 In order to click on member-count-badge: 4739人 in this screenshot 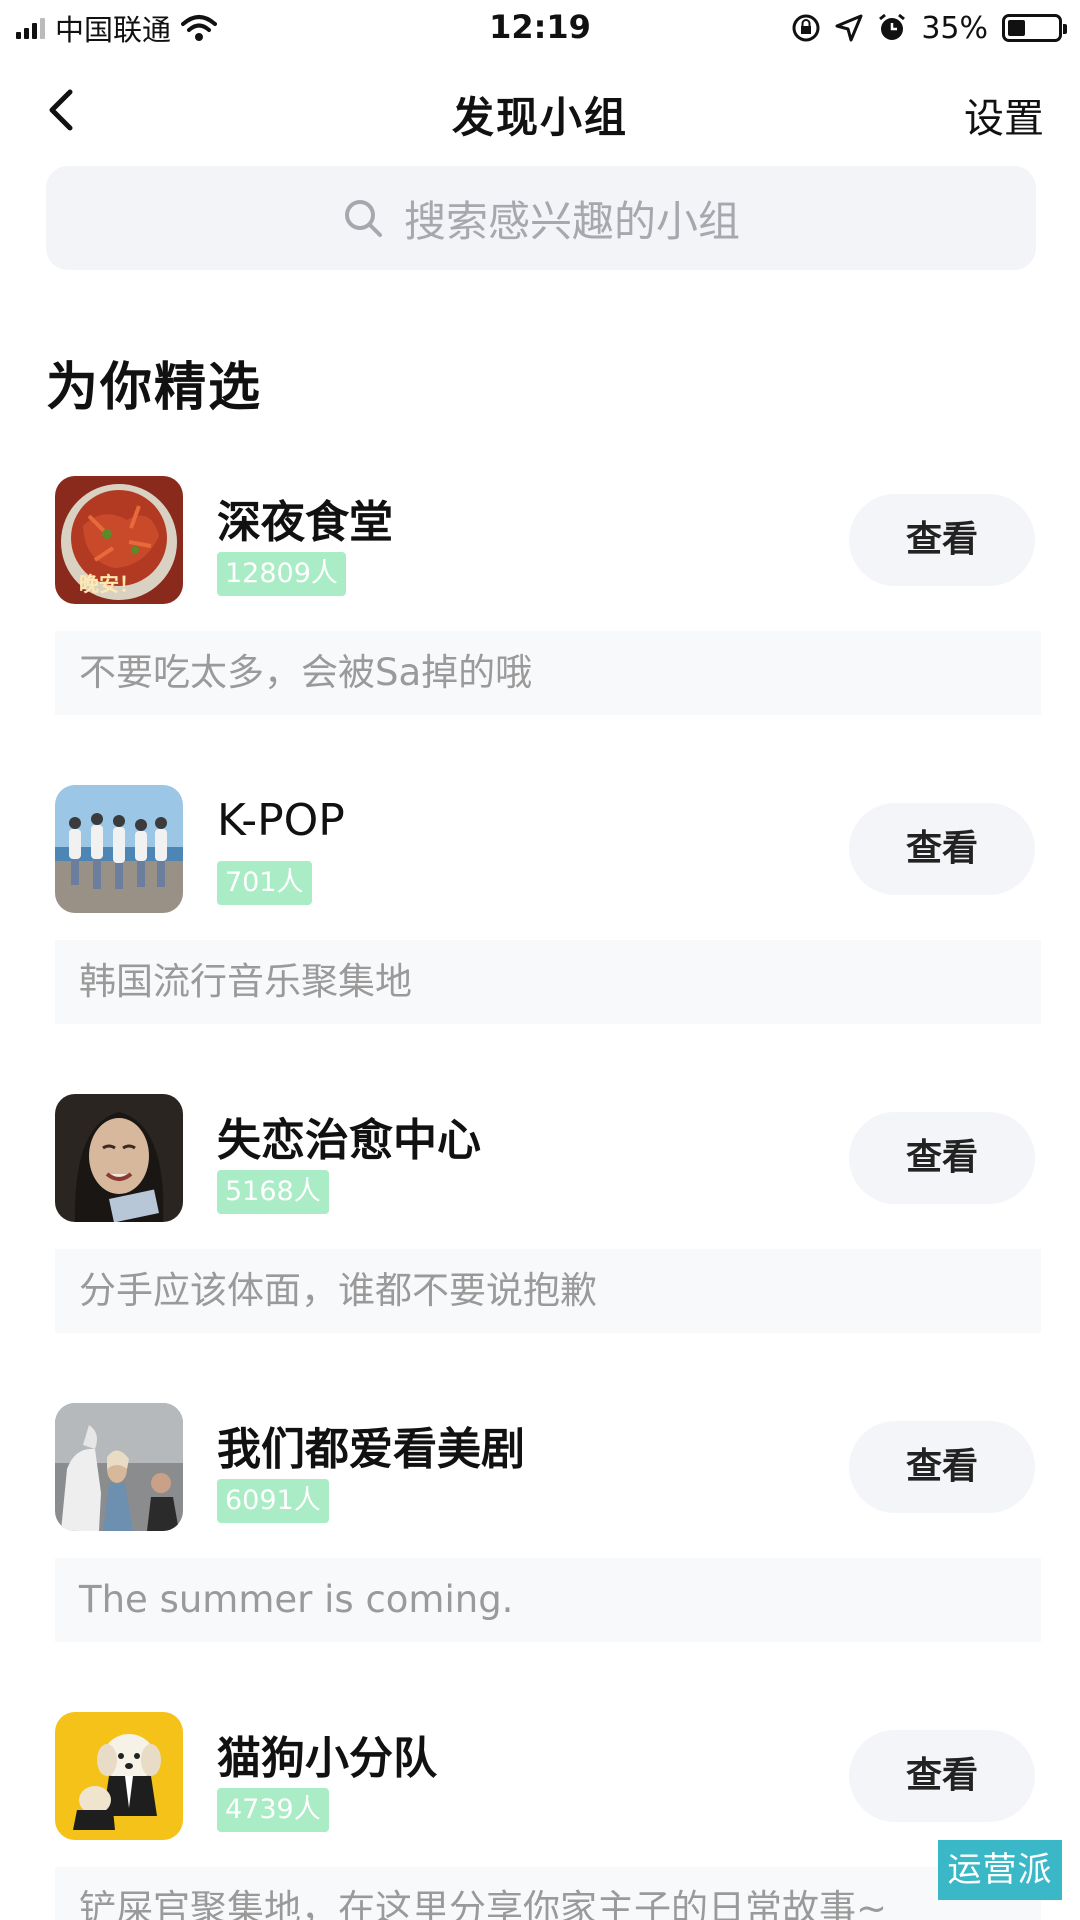, I will do `click(273, 1810)`.